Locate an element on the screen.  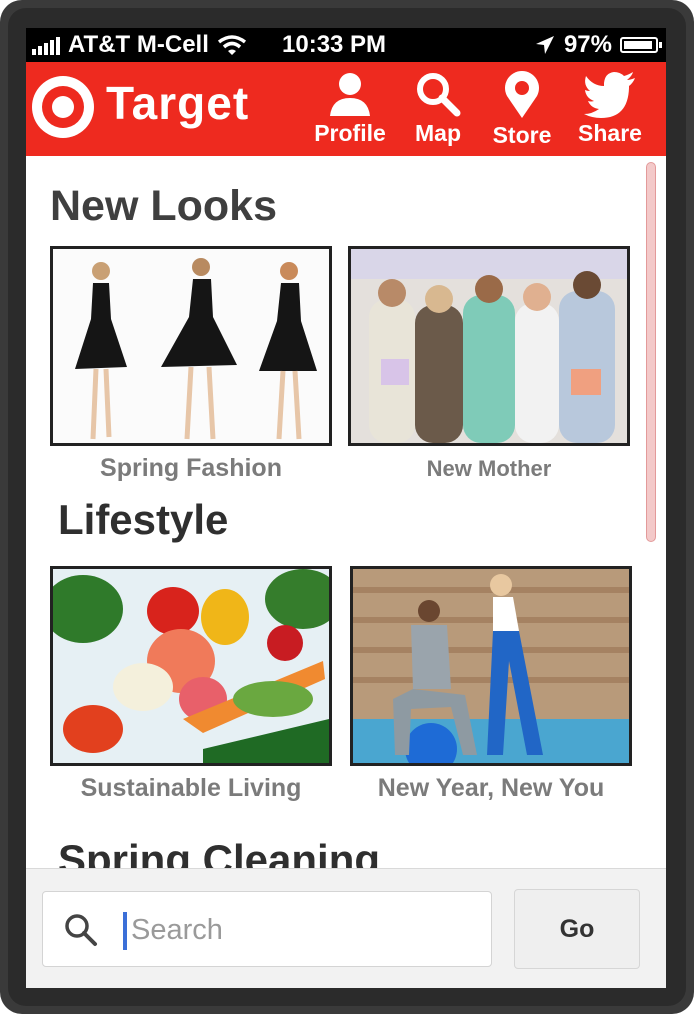
photo-fitness is located at coordinates (491, 666).